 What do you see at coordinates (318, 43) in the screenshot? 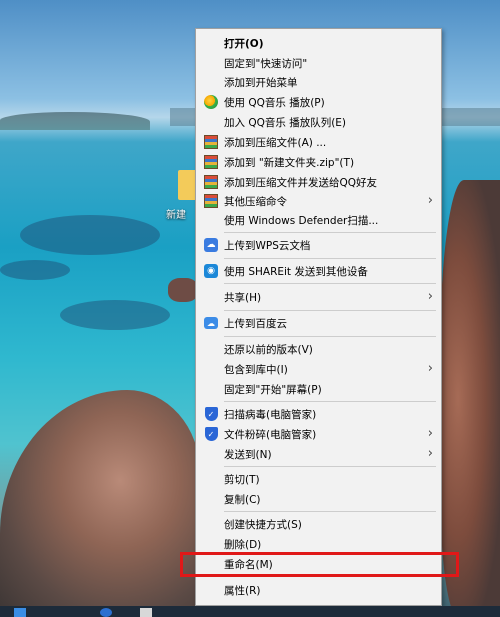
I see `menu-item-open: 打开(O)` at bounding box center [318, 43].